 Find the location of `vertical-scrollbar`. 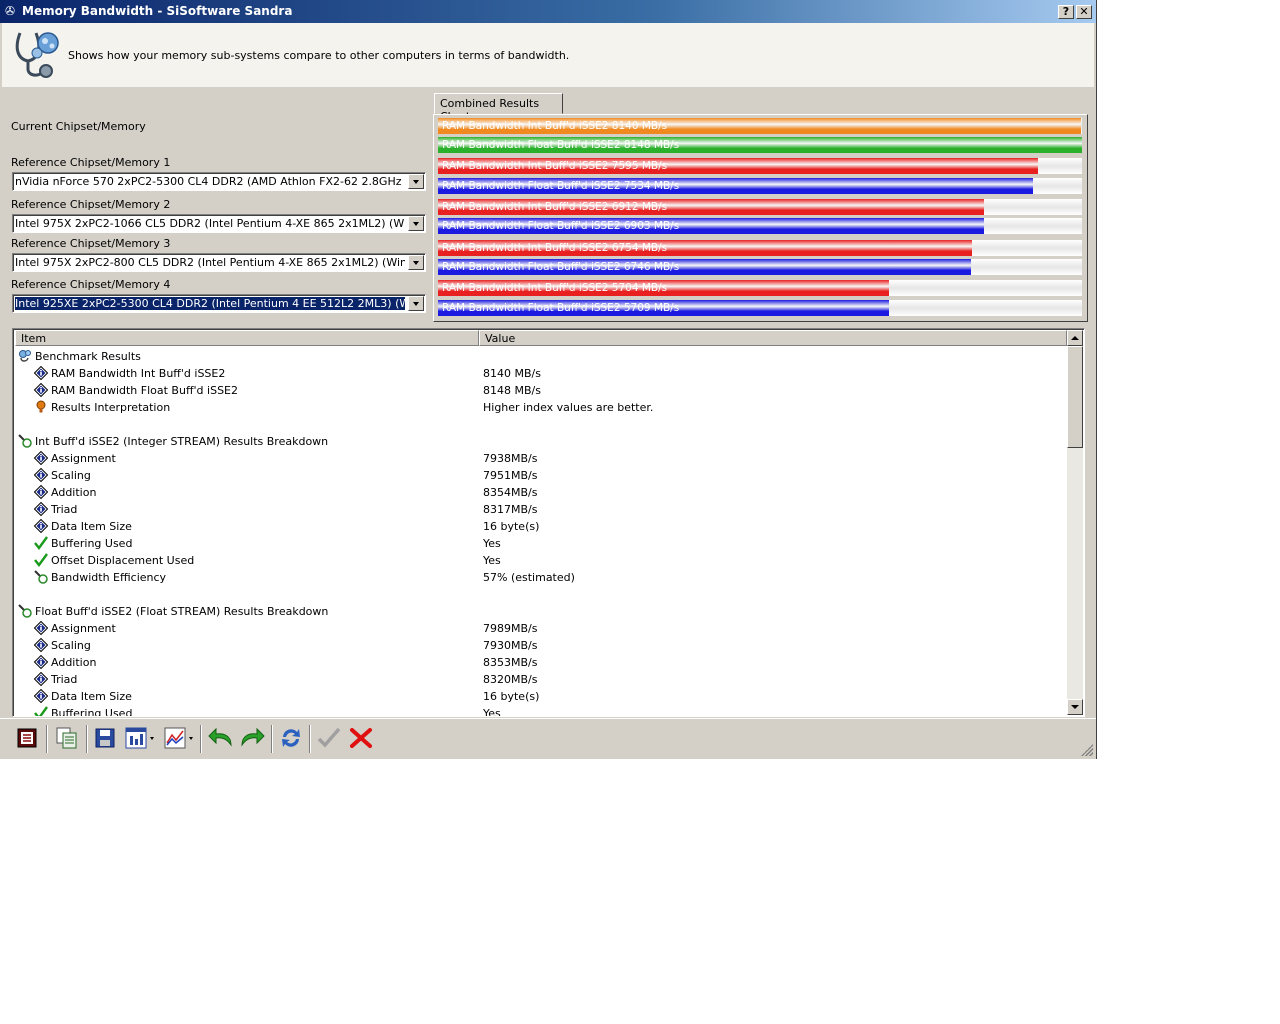

vertical-scrollbar is located at coordinates (1075, 522).